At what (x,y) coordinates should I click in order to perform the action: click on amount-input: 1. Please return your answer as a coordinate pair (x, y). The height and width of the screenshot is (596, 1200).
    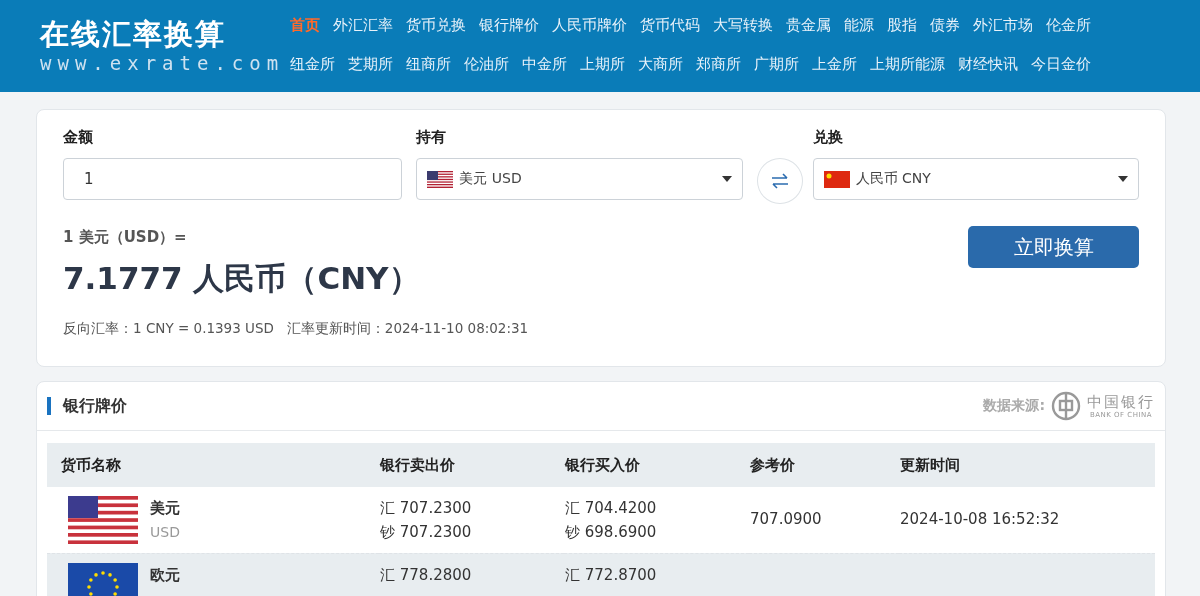
    Looking at the image, I should click on (233, 179).